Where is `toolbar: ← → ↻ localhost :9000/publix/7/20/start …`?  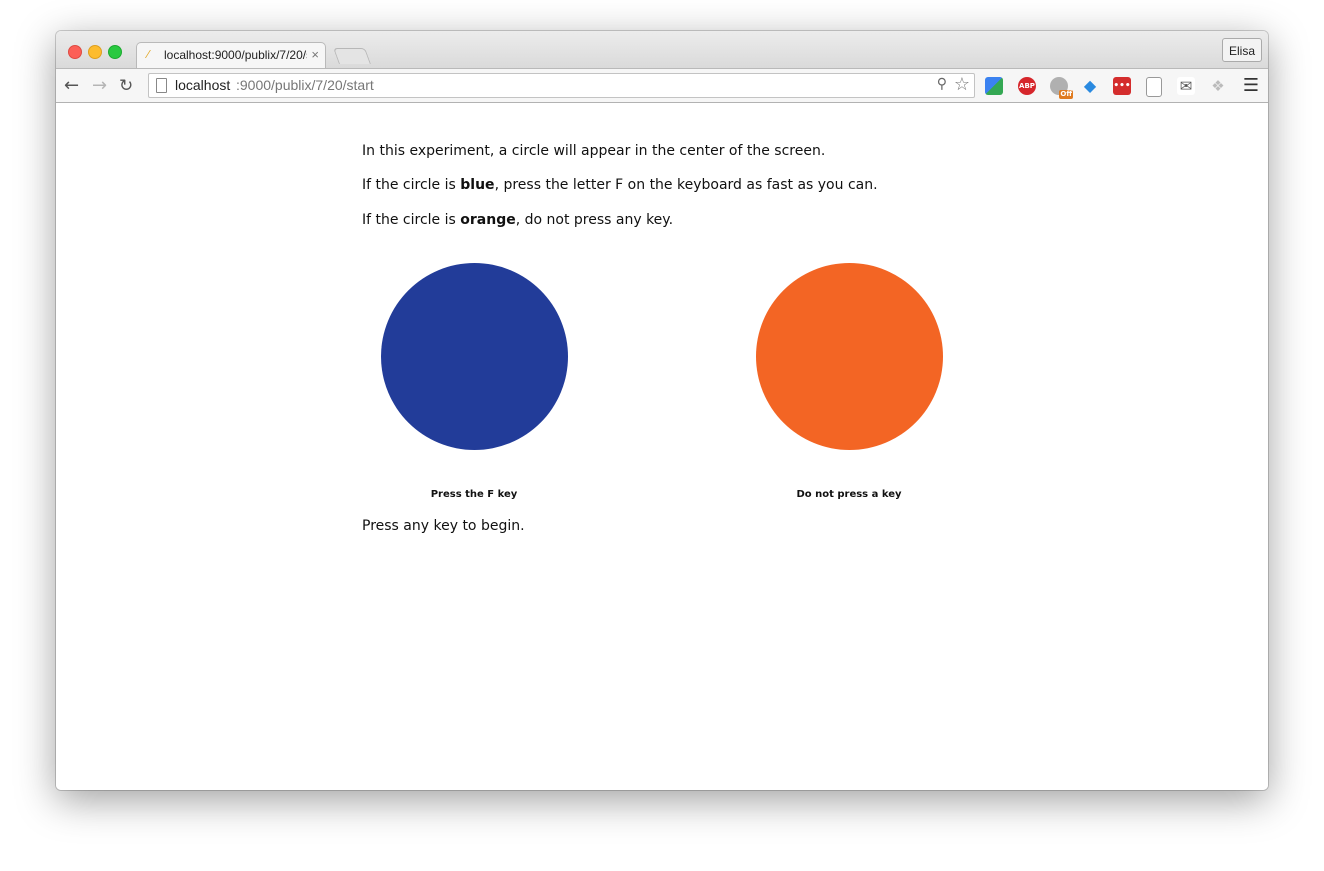
toolbar: ← → ↻ localhost :9000/publix/7/20/start … is located at coordinates (662, 85).